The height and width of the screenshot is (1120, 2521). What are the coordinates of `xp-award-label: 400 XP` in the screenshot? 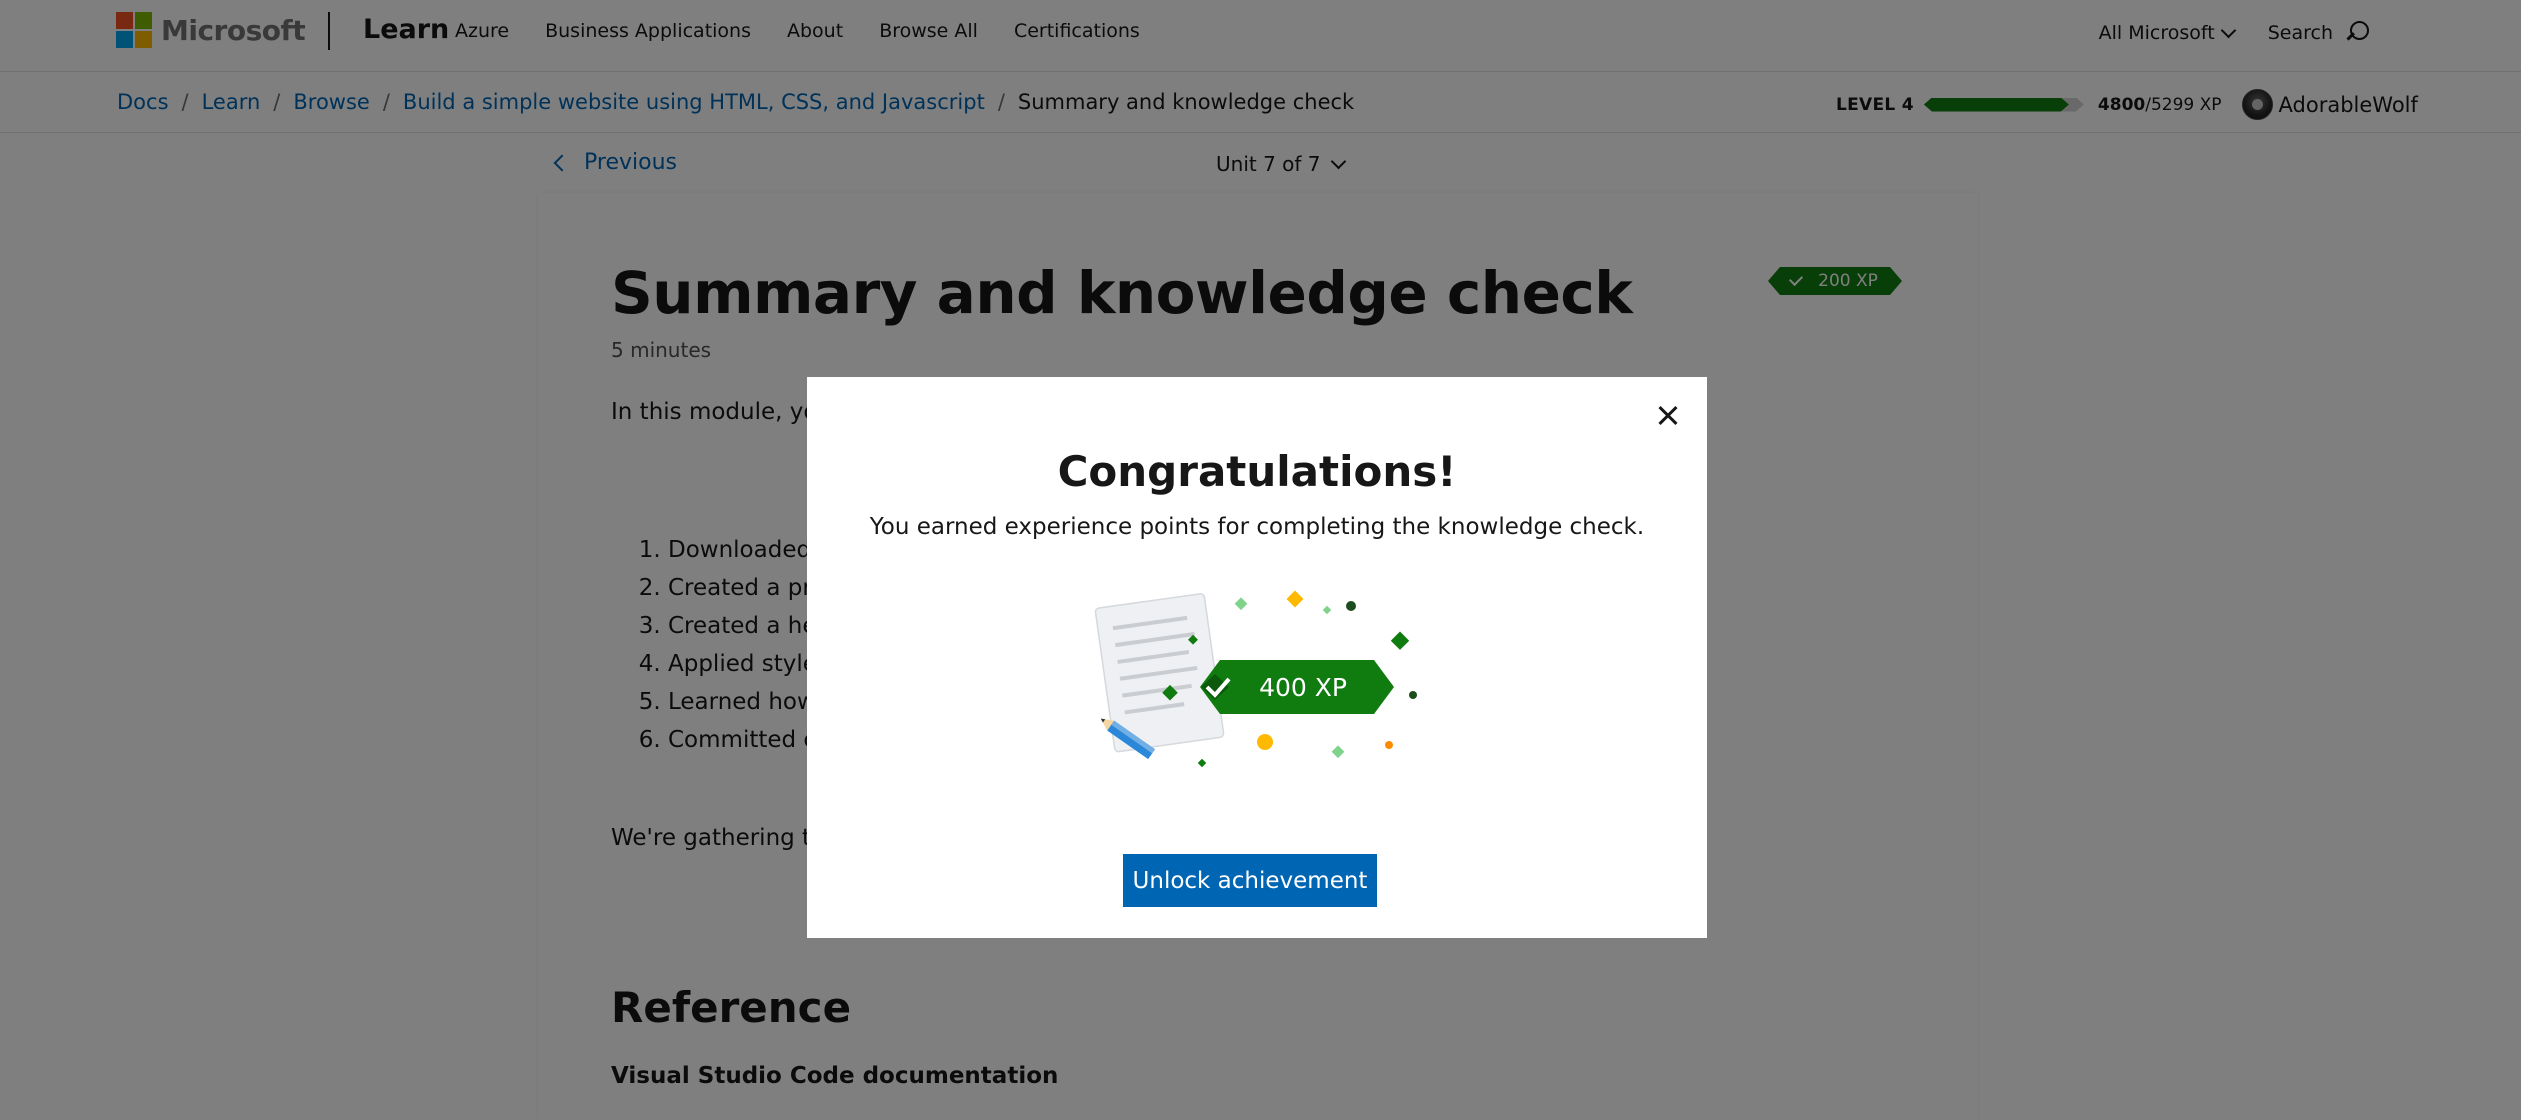 It's located at (1303, 687).